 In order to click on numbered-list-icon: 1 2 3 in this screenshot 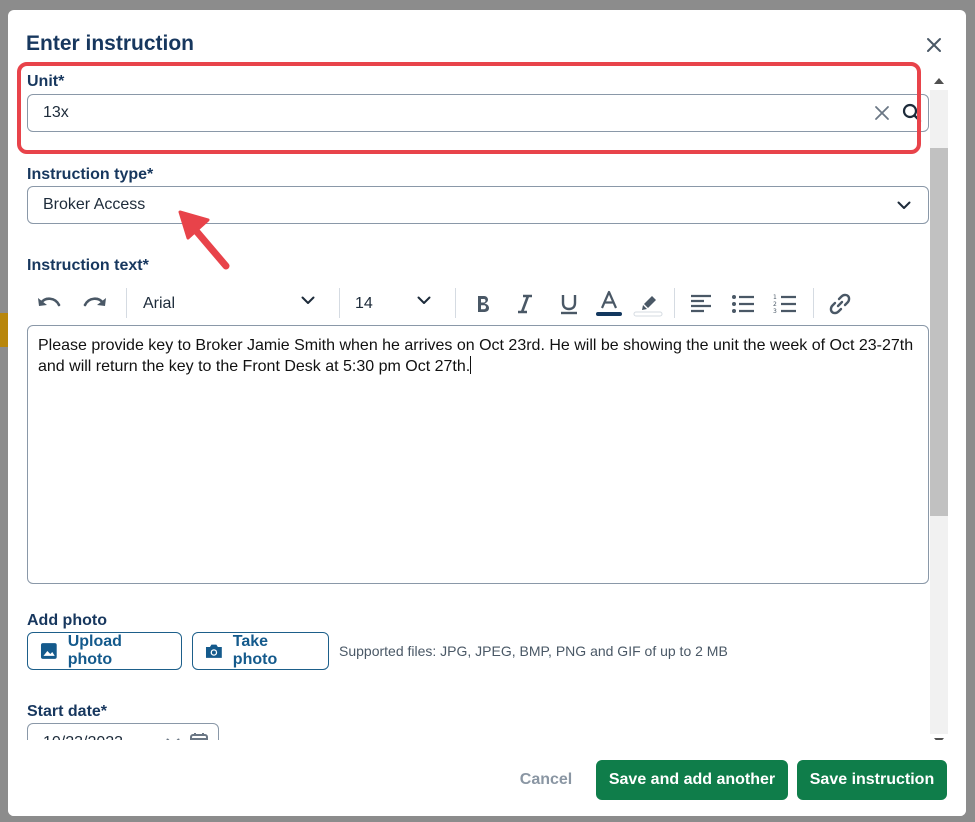, I will do `click(784, 304)`.